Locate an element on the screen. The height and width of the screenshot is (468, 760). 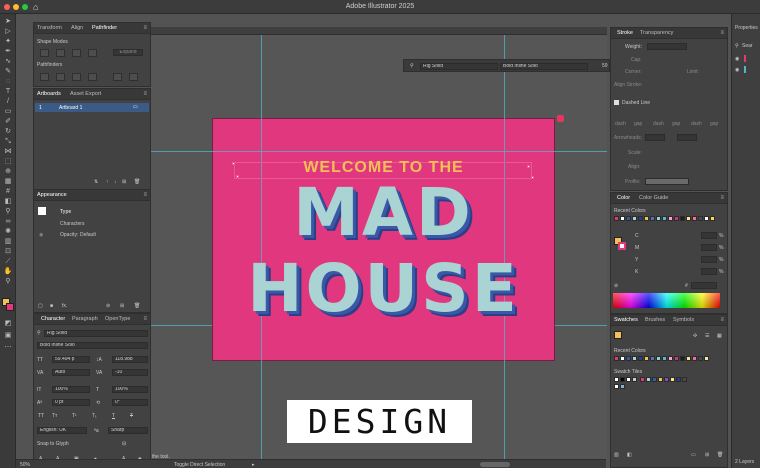
width-tool-icon: ⋈ is located at coordinates (8, 152).